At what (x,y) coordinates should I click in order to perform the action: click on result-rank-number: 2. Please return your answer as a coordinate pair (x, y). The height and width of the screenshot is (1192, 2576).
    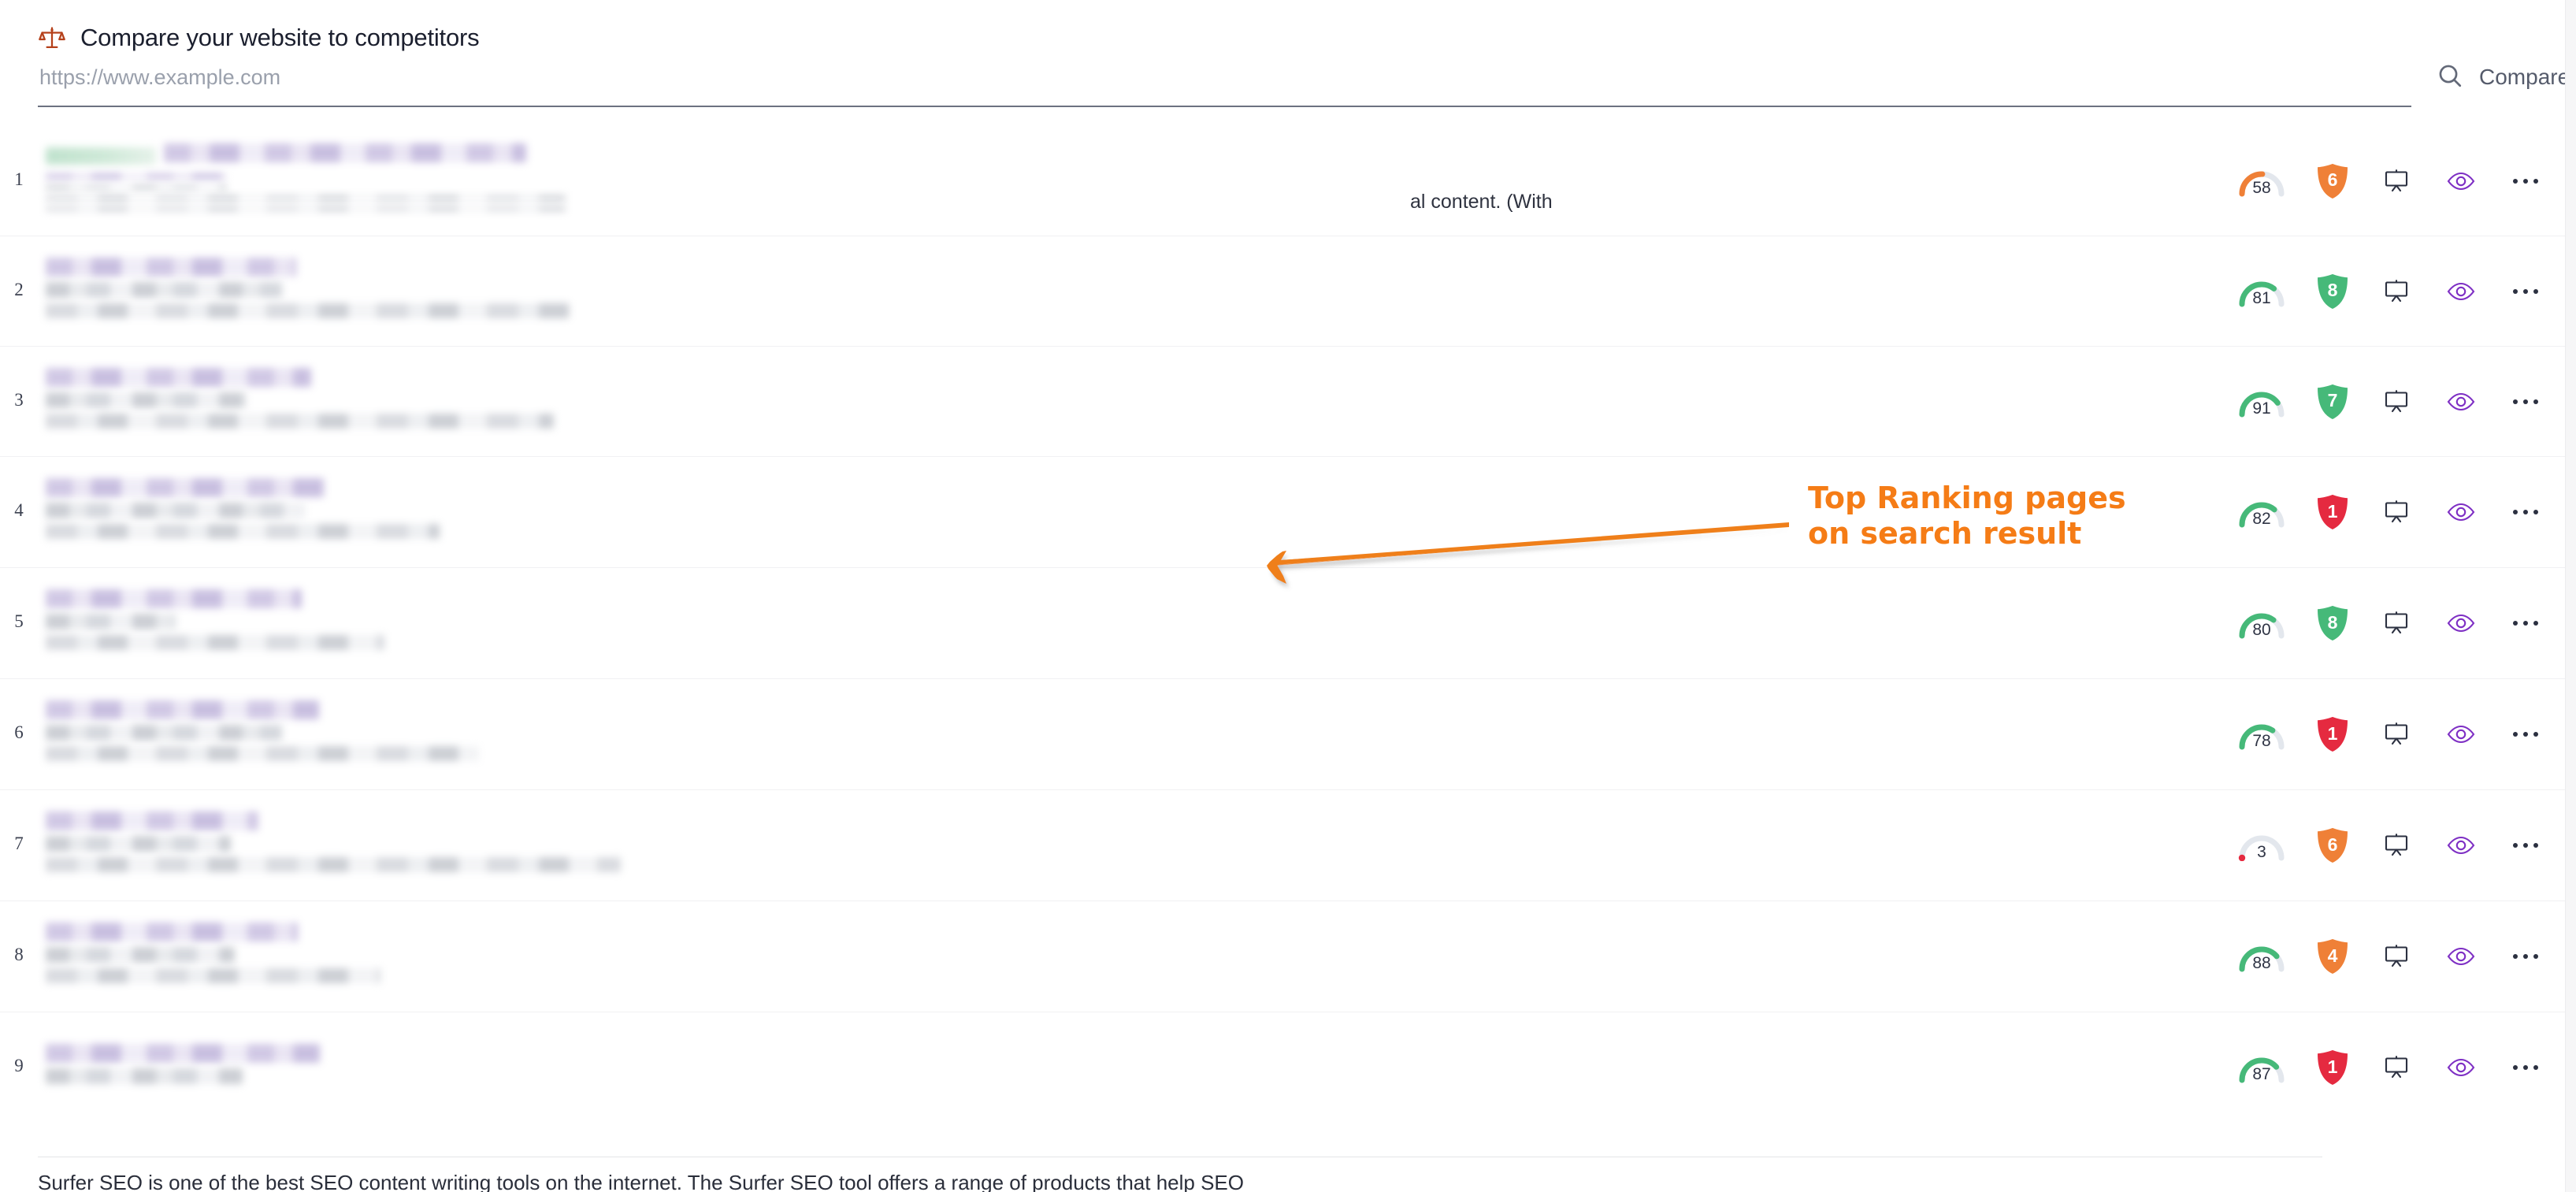
    Looking at the image, I should click on (19, 289).